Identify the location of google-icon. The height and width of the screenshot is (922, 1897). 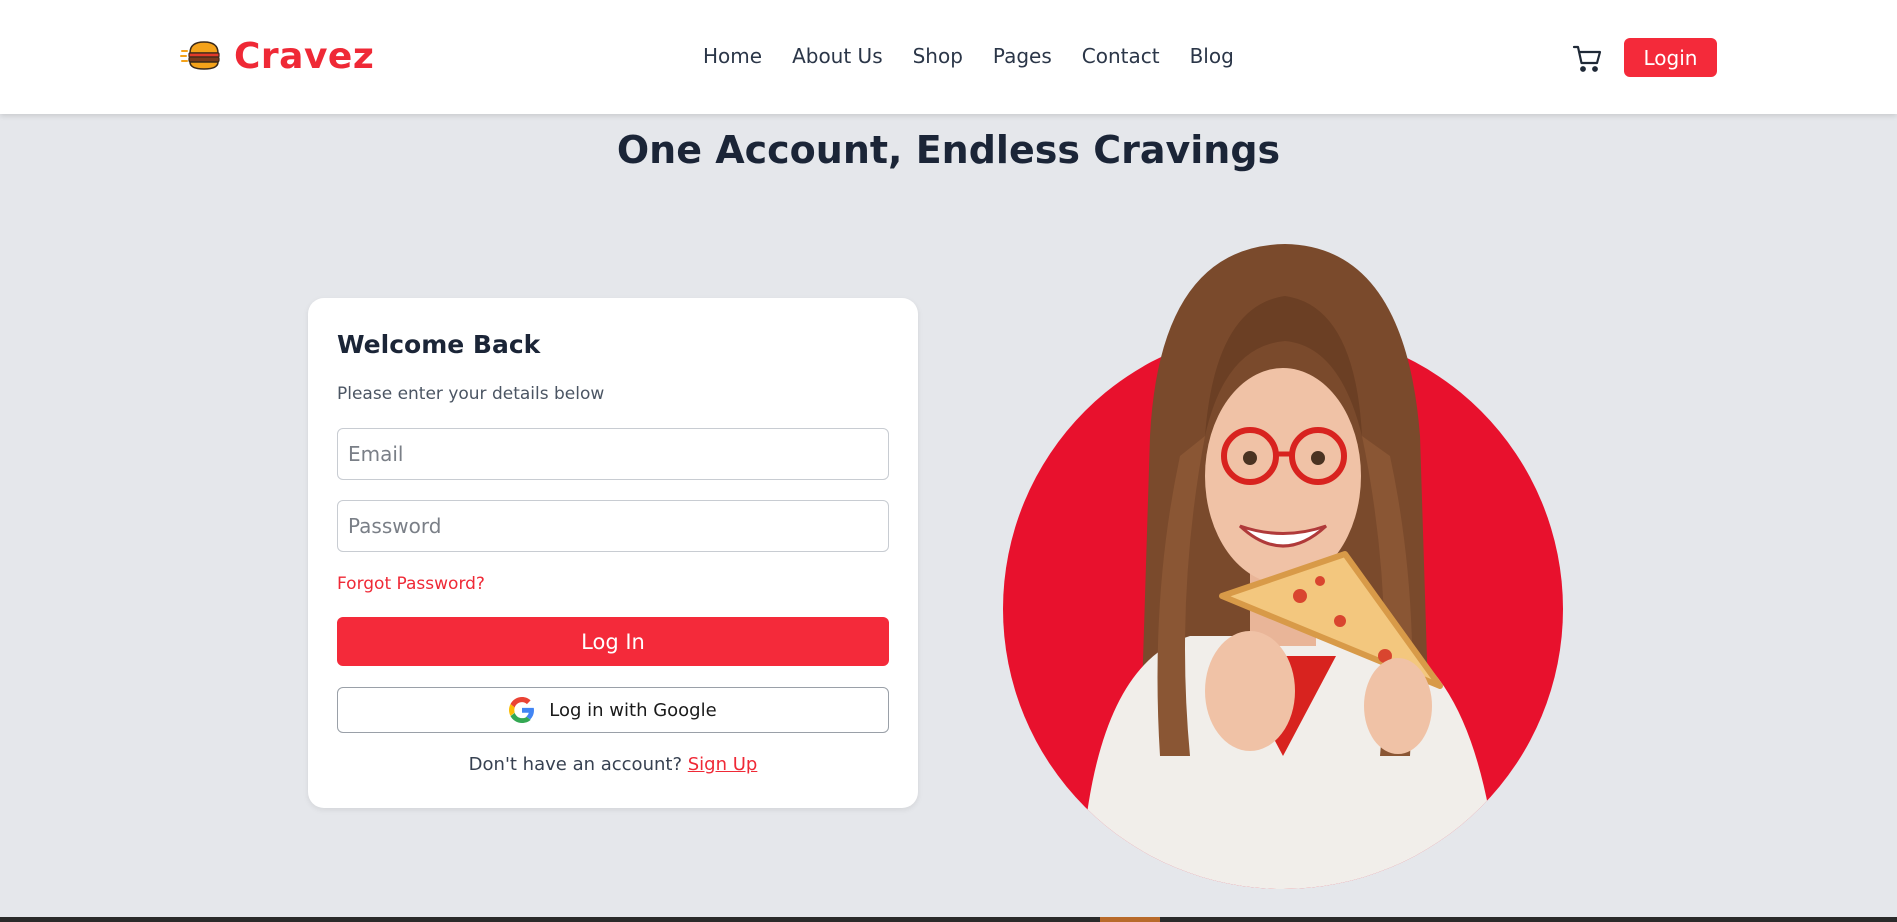
(522, 710).